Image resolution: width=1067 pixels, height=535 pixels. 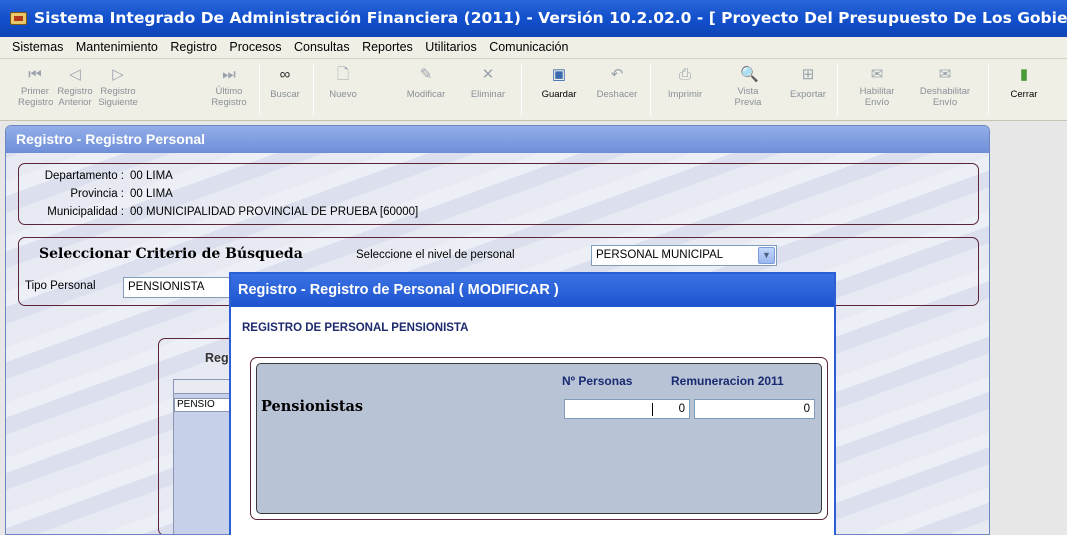 I want to click on menu-sistemas: Sistemas, so click(x=37, y=47).